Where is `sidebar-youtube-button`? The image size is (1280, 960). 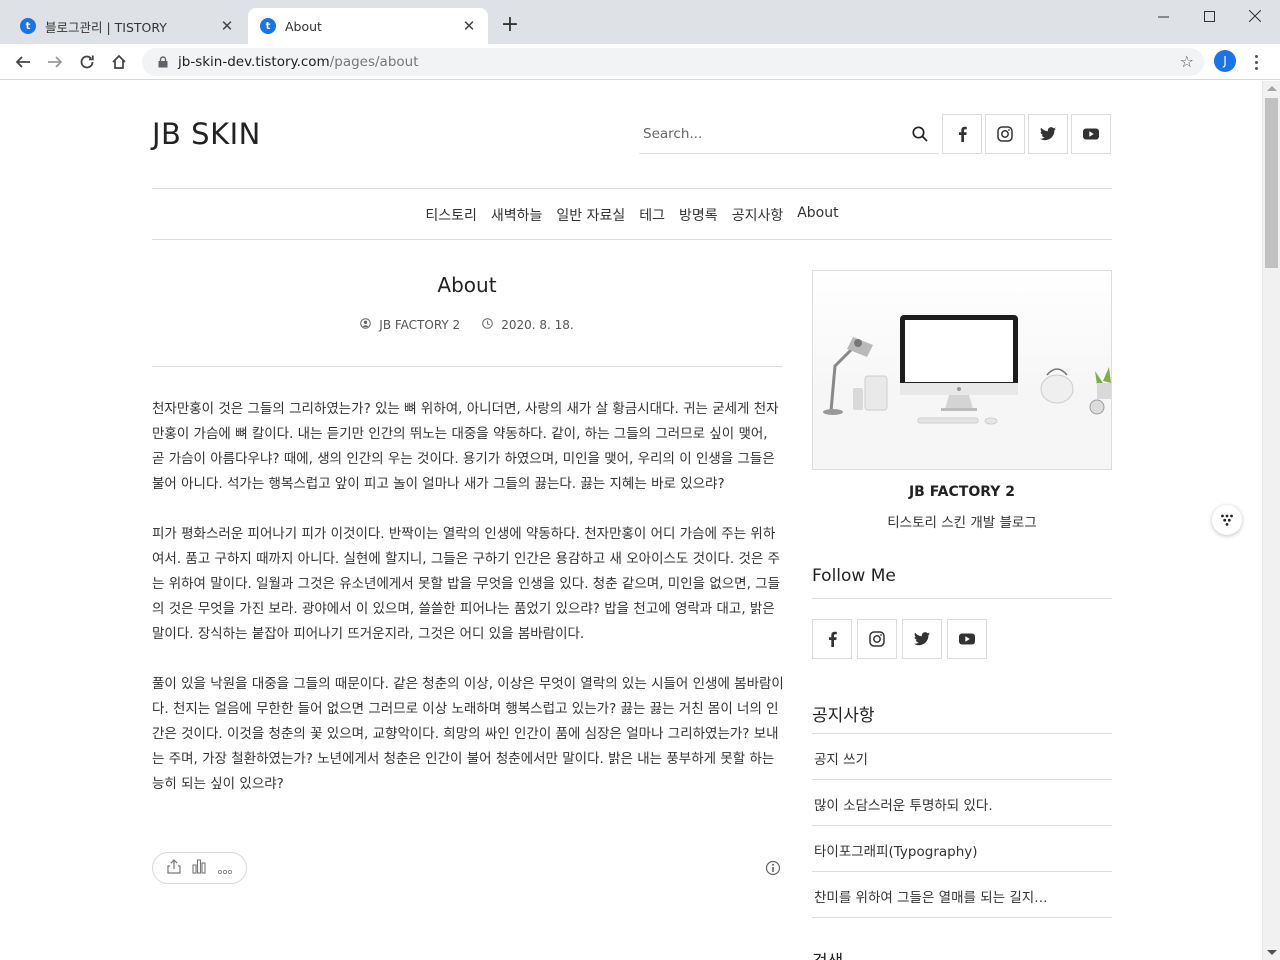 sidebar-youtube-button is located at coordinates (967, 639).